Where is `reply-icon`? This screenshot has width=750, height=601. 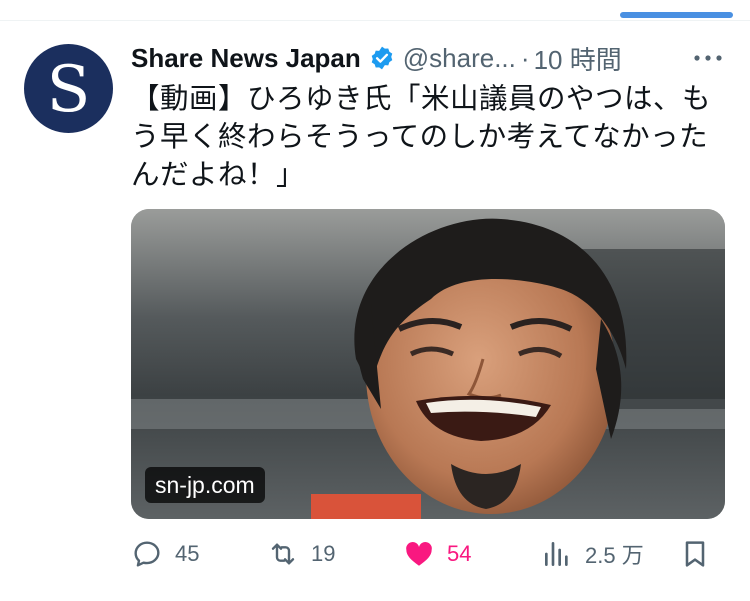
reply-icon is located at coordinates (147, 554).